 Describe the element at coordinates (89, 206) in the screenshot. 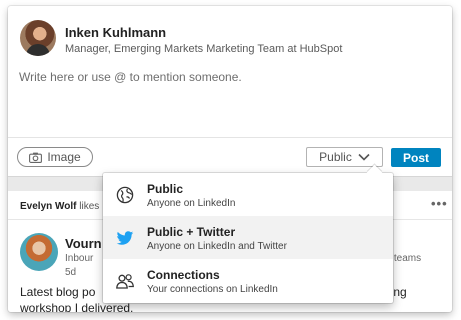

I see `activity-action: likes` at that location.